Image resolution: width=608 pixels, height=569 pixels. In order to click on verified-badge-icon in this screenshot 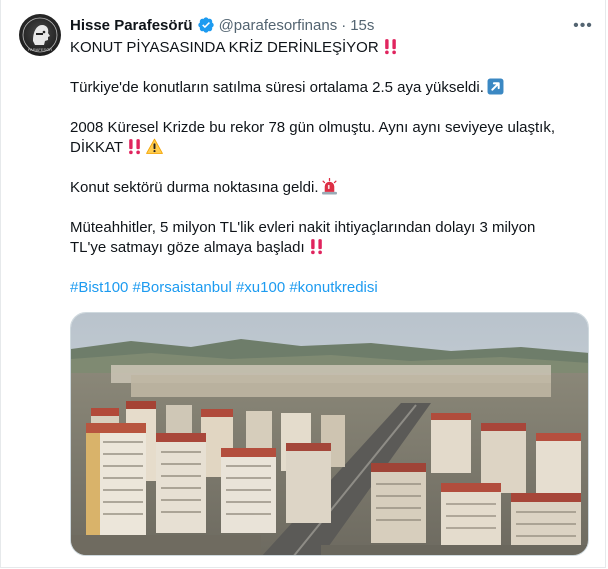, I will do `click(206, 25)`.